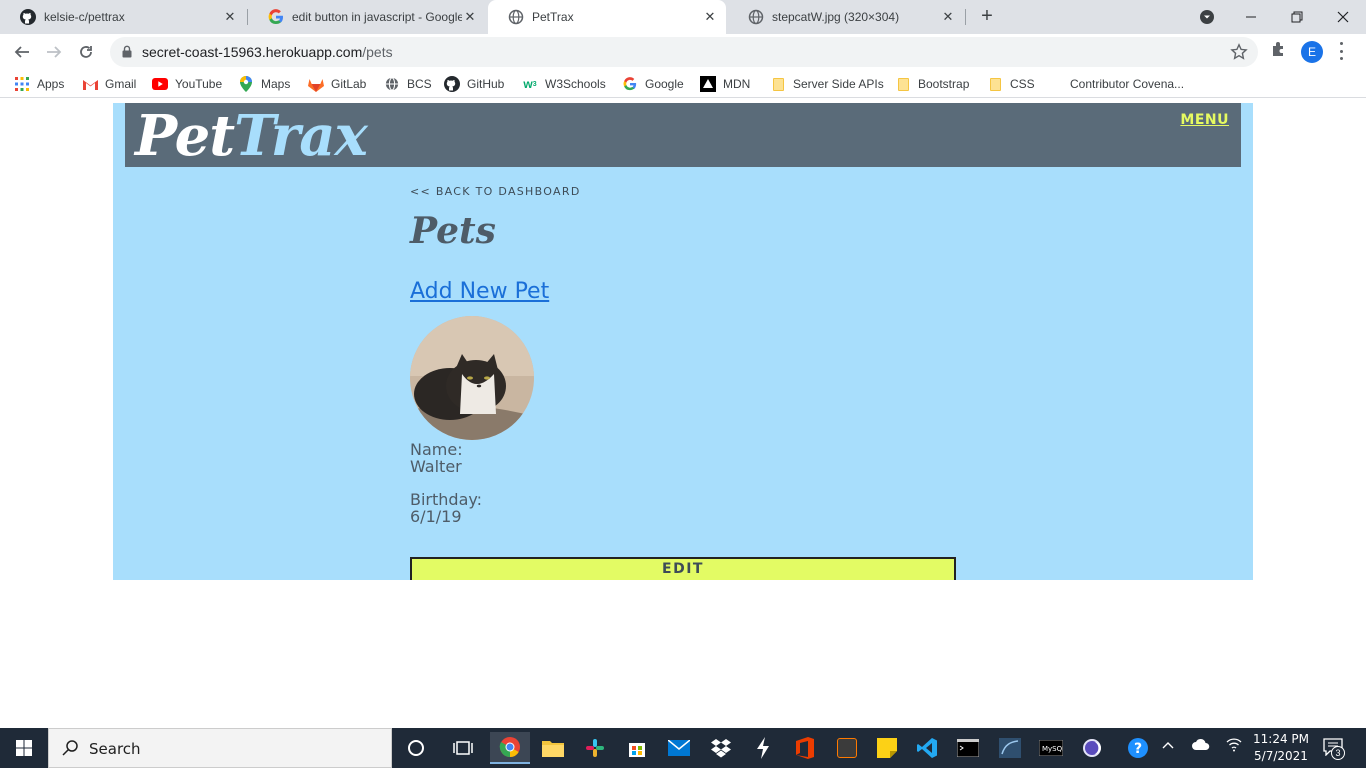 Image resolution: width=1366 pixels, height=768 pixels. I want to click on bookmark-google: Google, so click(653, 84).